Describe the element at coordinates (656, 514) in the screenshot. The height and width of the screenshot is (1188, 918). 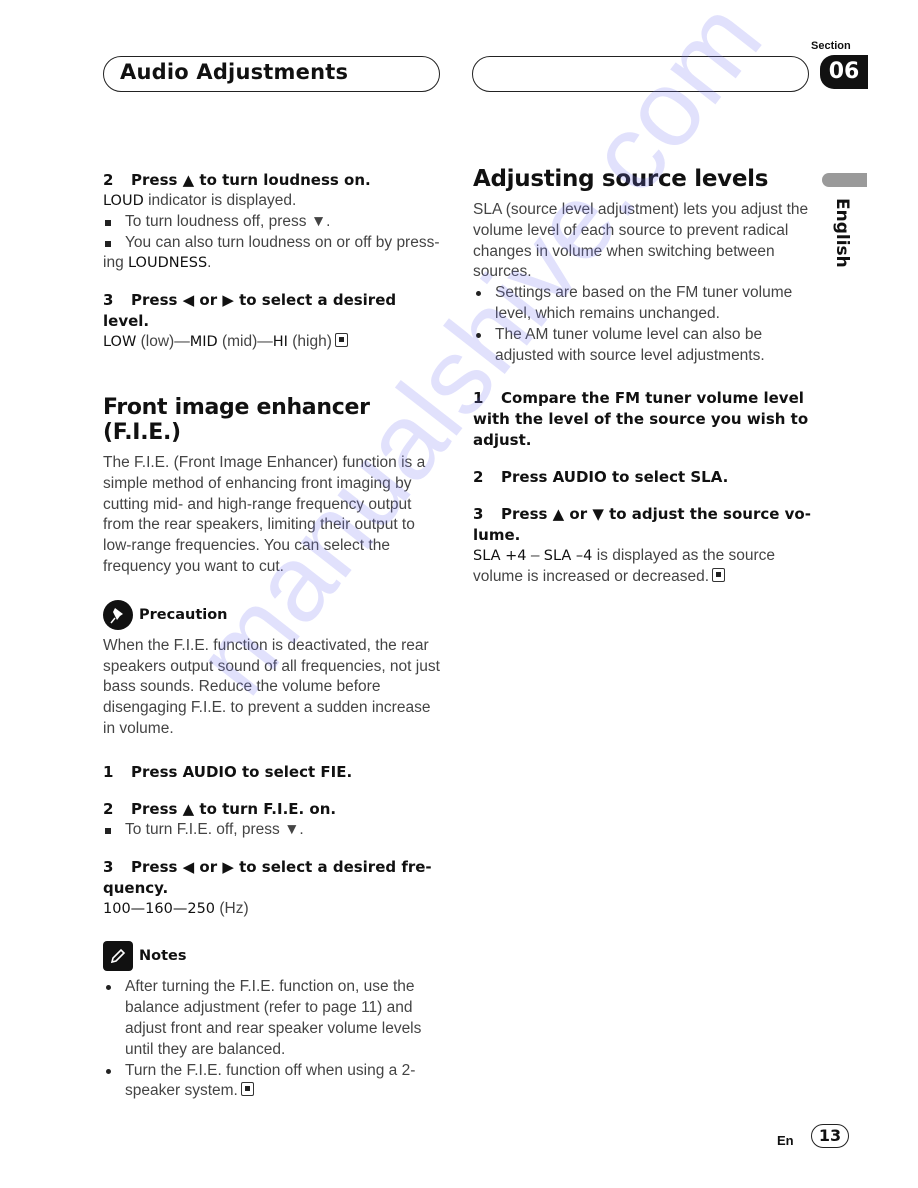
I see `step-title: Press ▲ or ▼ to adjust the source vo-` at that location.